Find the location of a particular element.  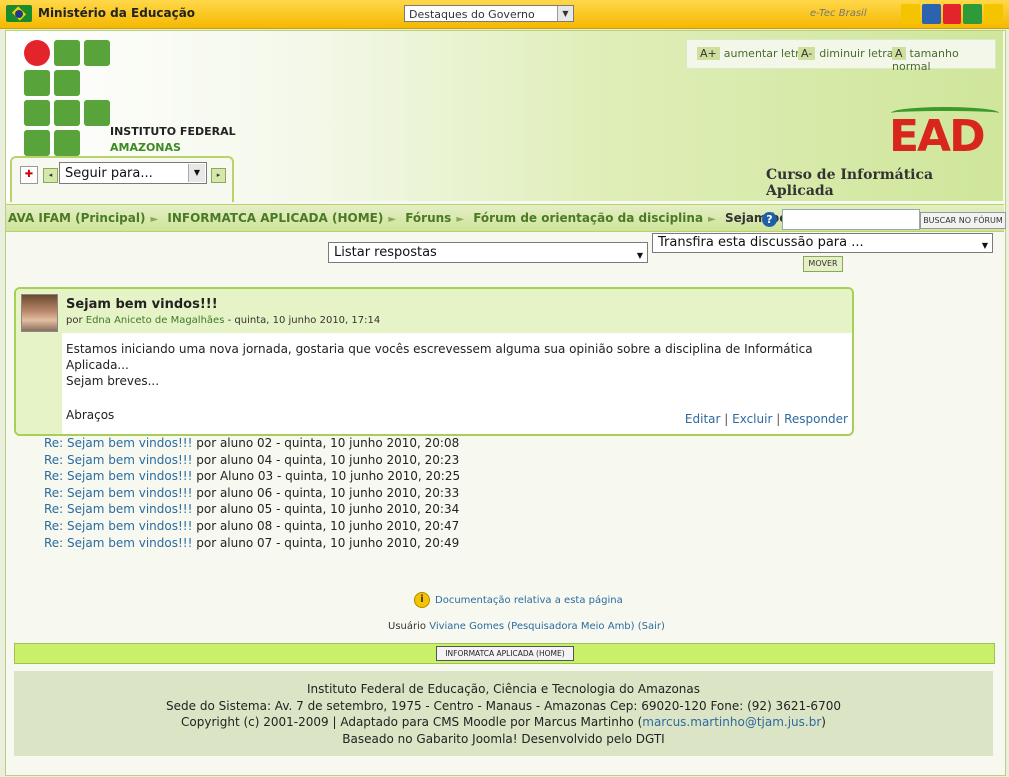

move-discussion-select: Transfira esta discussão para ... ▼ is located at coordinates (822, 243).